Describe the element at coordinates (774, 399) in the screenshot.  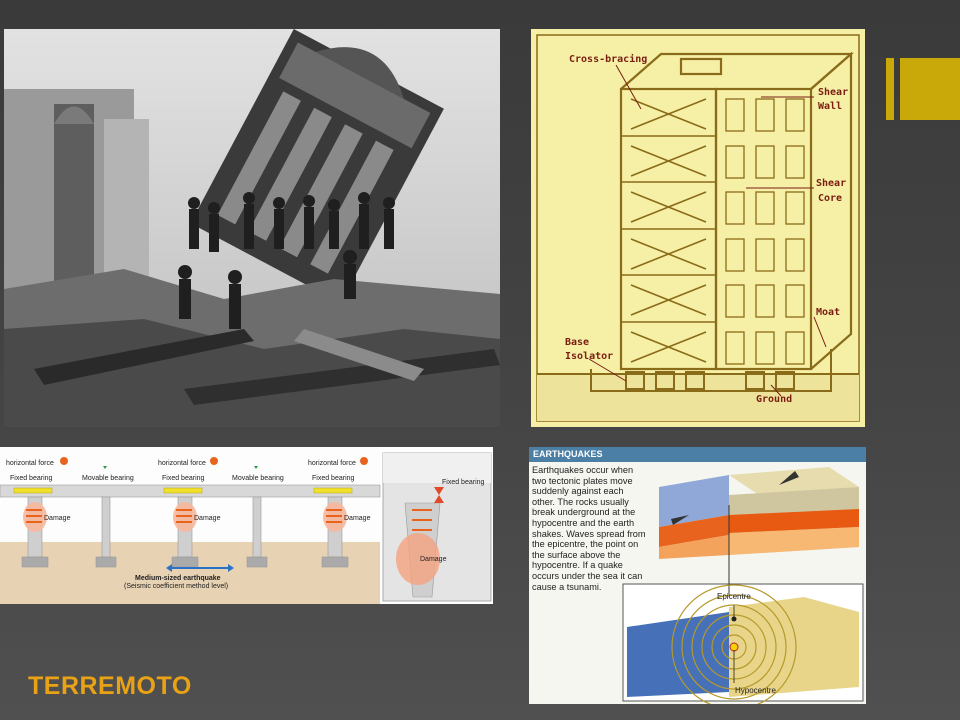
I see `label-ground: Ground` at that location.